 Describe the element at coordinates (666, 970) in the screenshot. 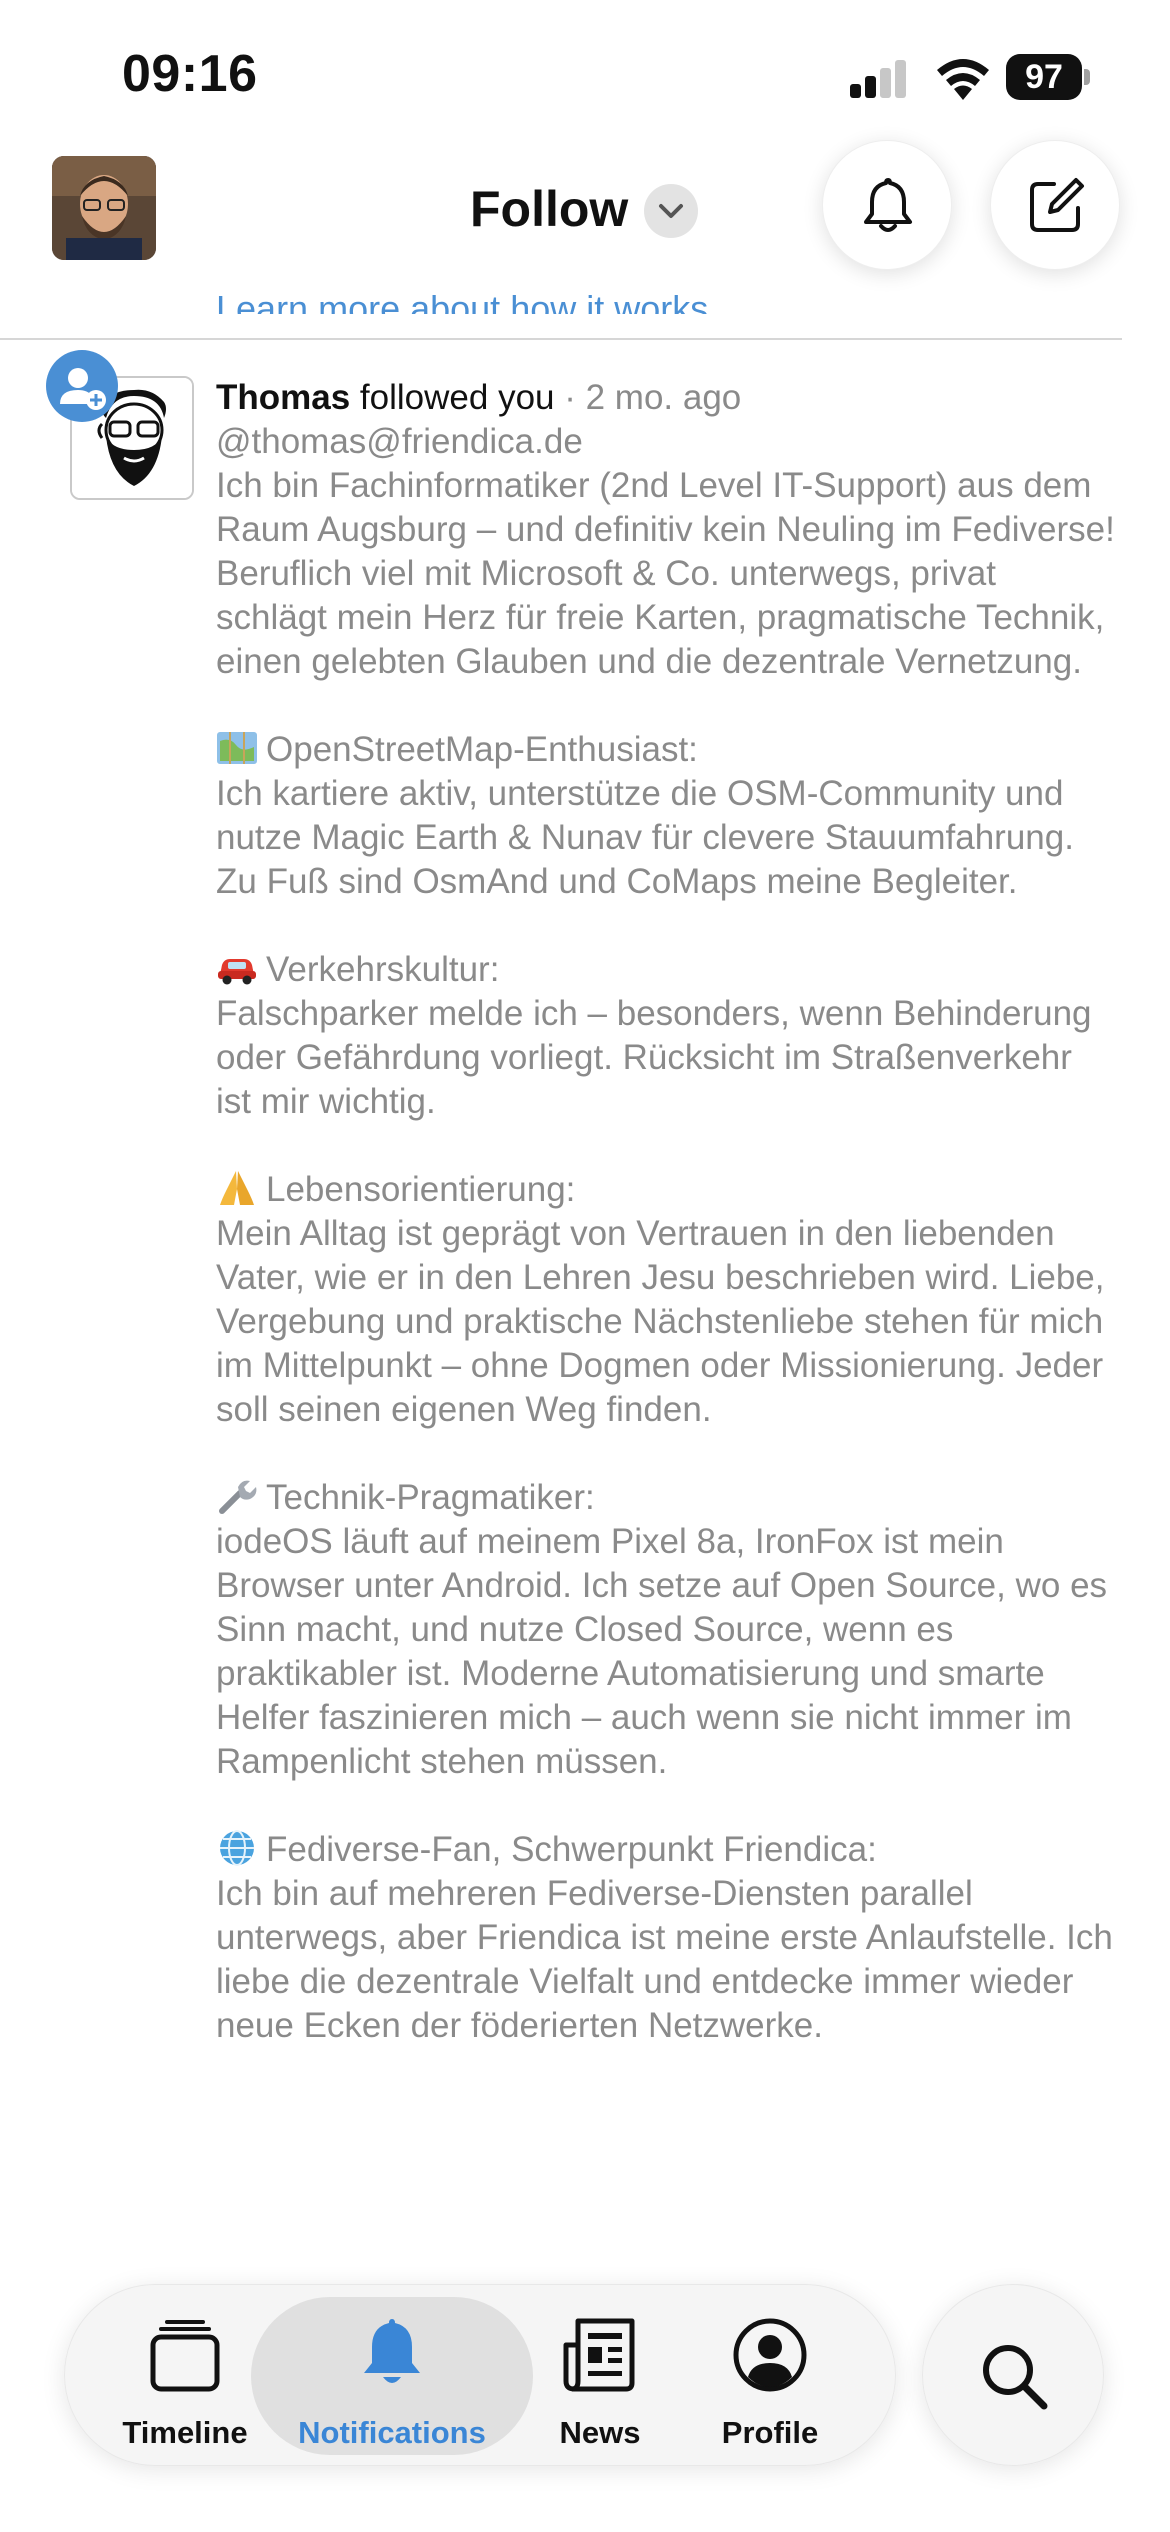

I see `bio-section-heading: Verkehrskultur:` at that location.